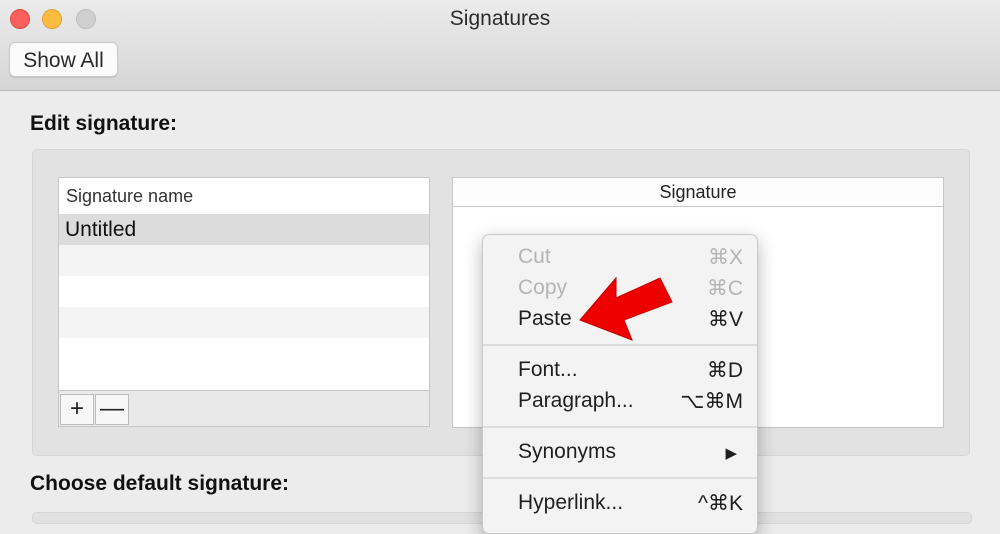 This screenshot has width=1000, height=534. I want to click on menu-item-shortcut: ⌘C, so click(724, 288).